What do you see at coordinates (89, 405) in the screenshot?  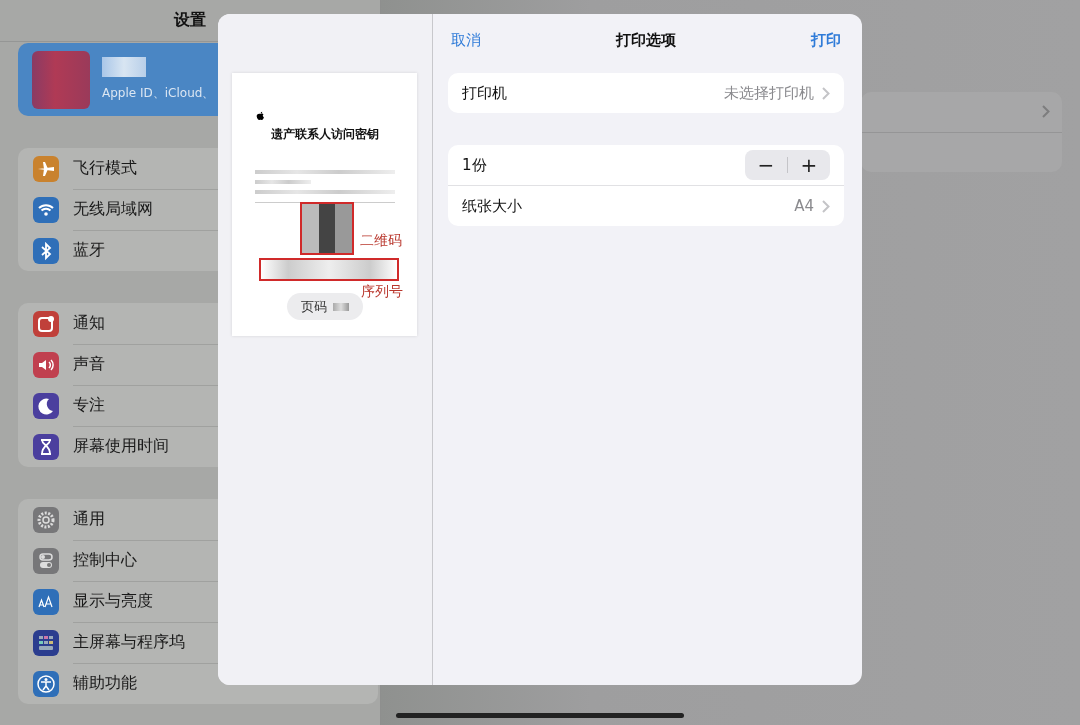 I see `settings-item: 专注` at bounding box center [89, 405].